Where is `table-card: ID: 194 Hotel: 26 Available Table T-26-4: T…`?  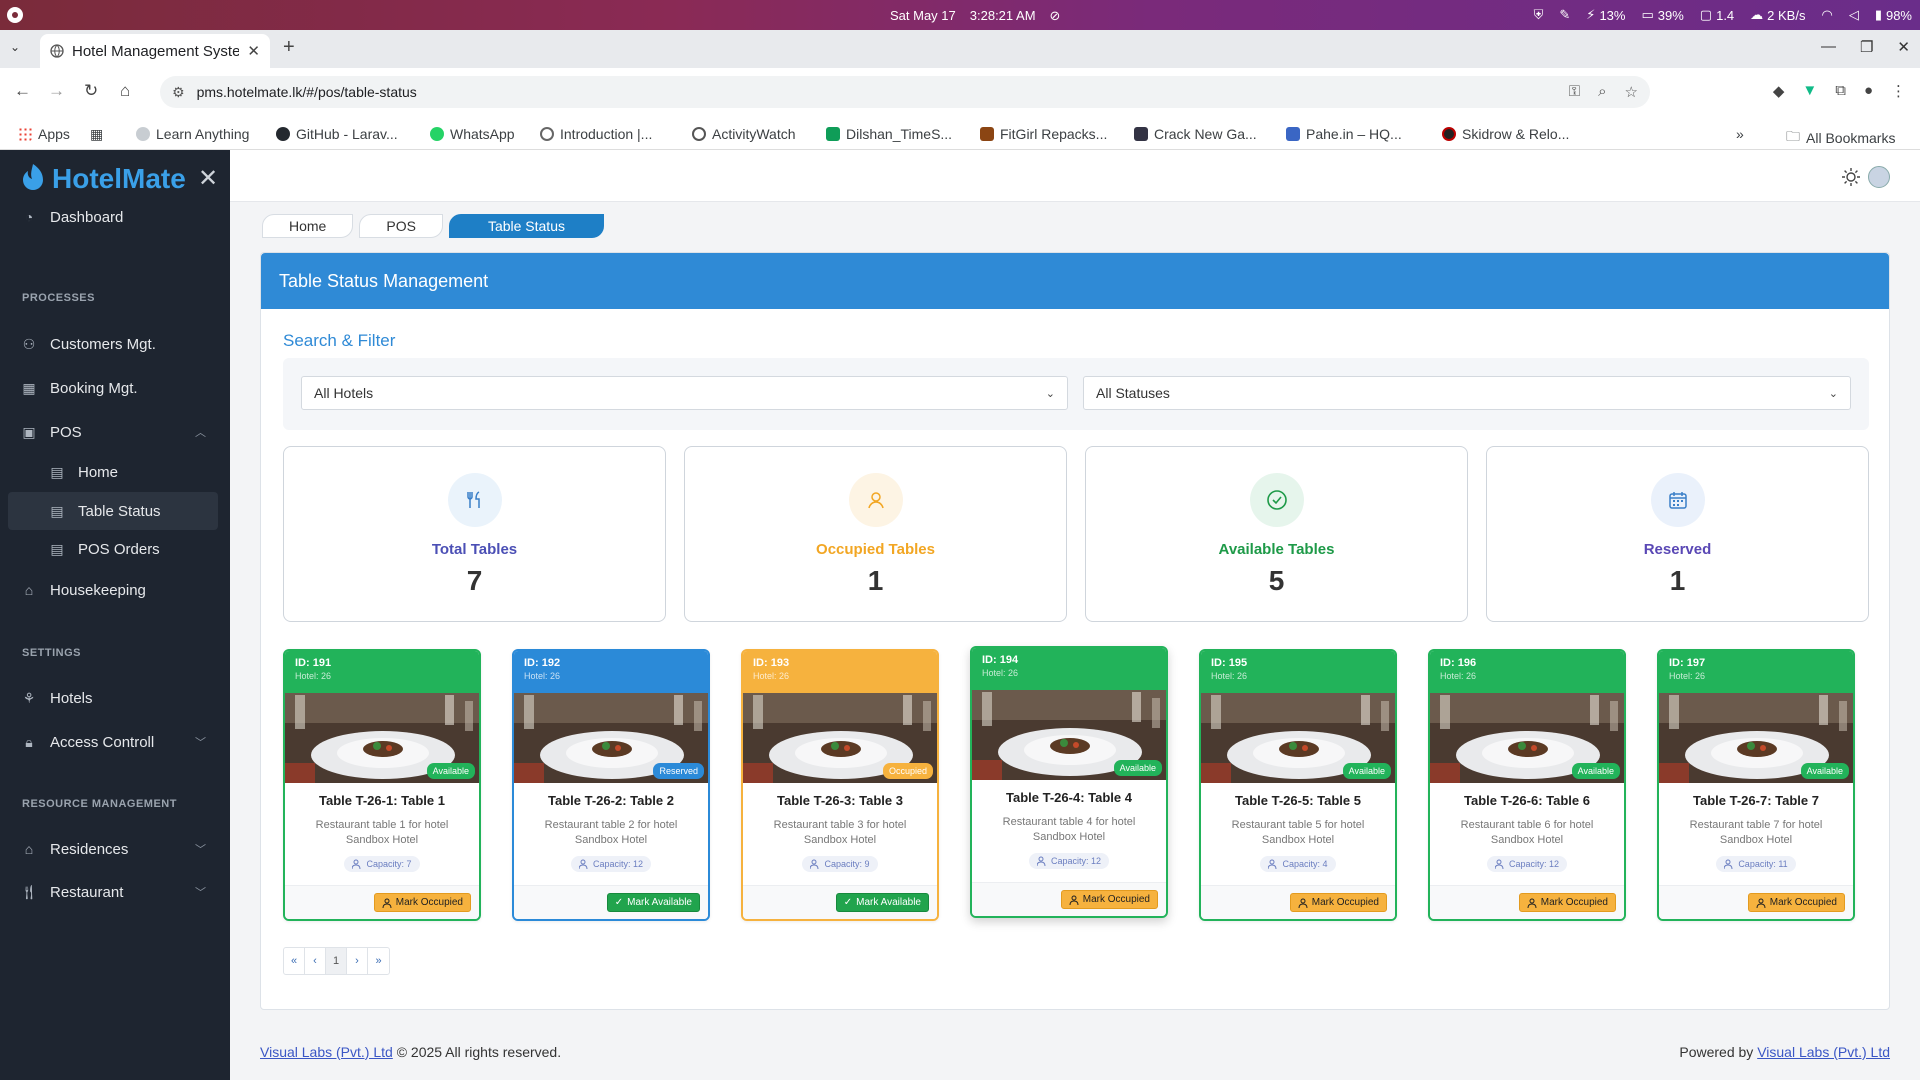
table-card: ID: 194 Hotel: 26 Available Table T-26-4: T… is located at coordinates (1069, 782).